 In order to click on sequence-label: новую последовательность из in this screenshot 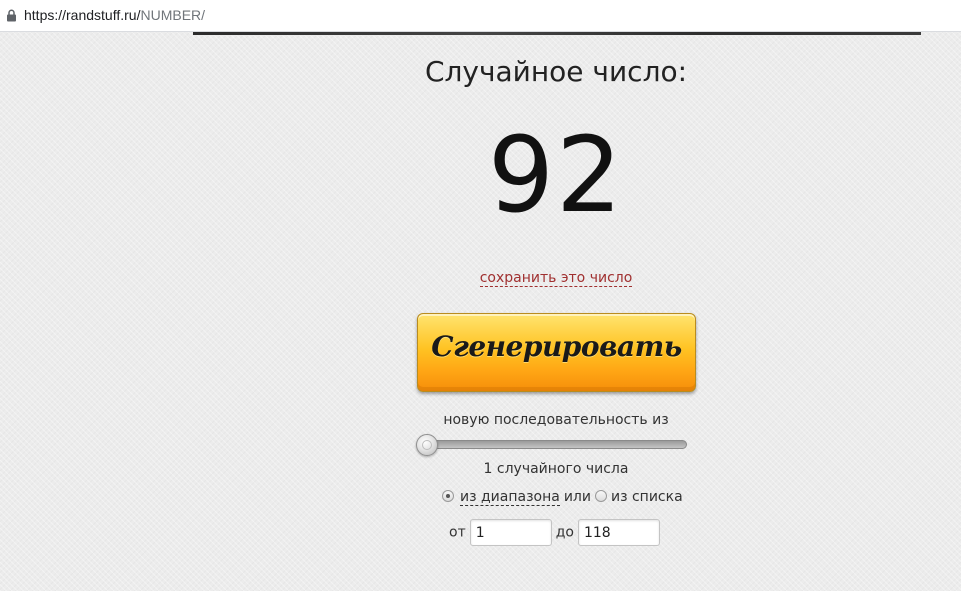, I will do `click(556, 420)`.